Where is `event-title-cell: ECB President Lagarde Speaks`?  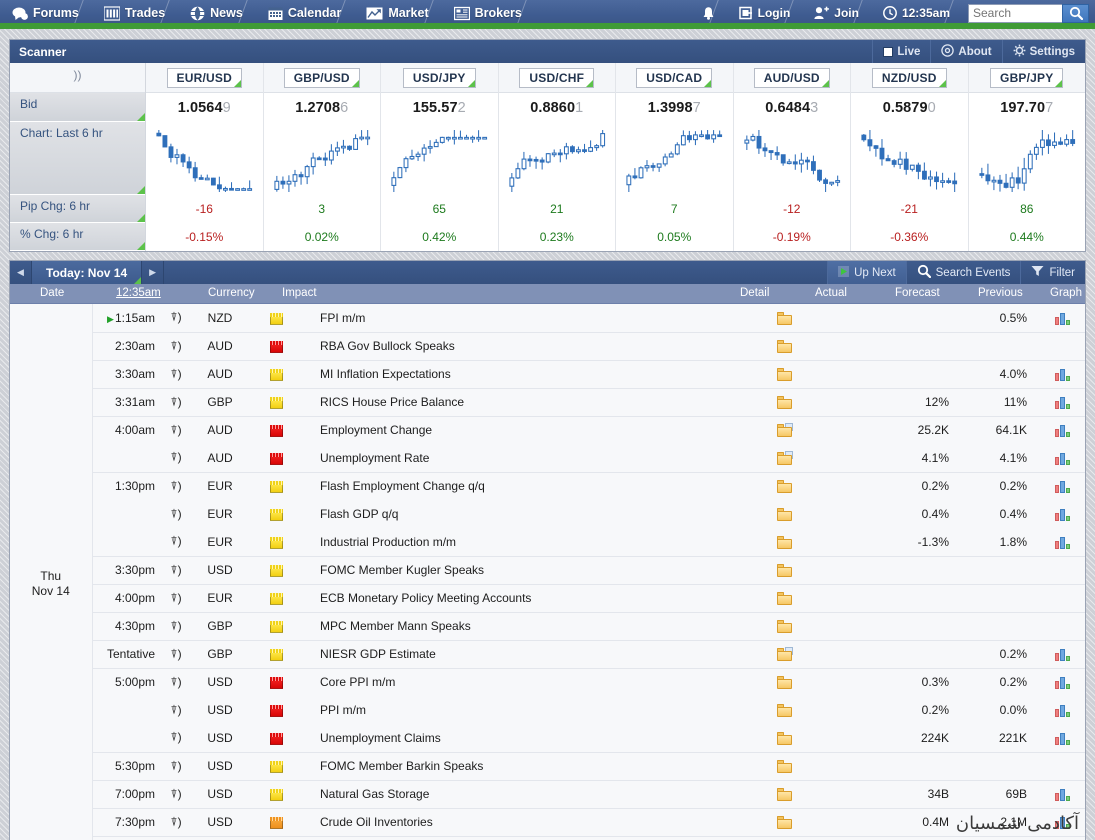 event-title-cell: ECB President Lagarde Speaks is located at coordinates (527, 837).